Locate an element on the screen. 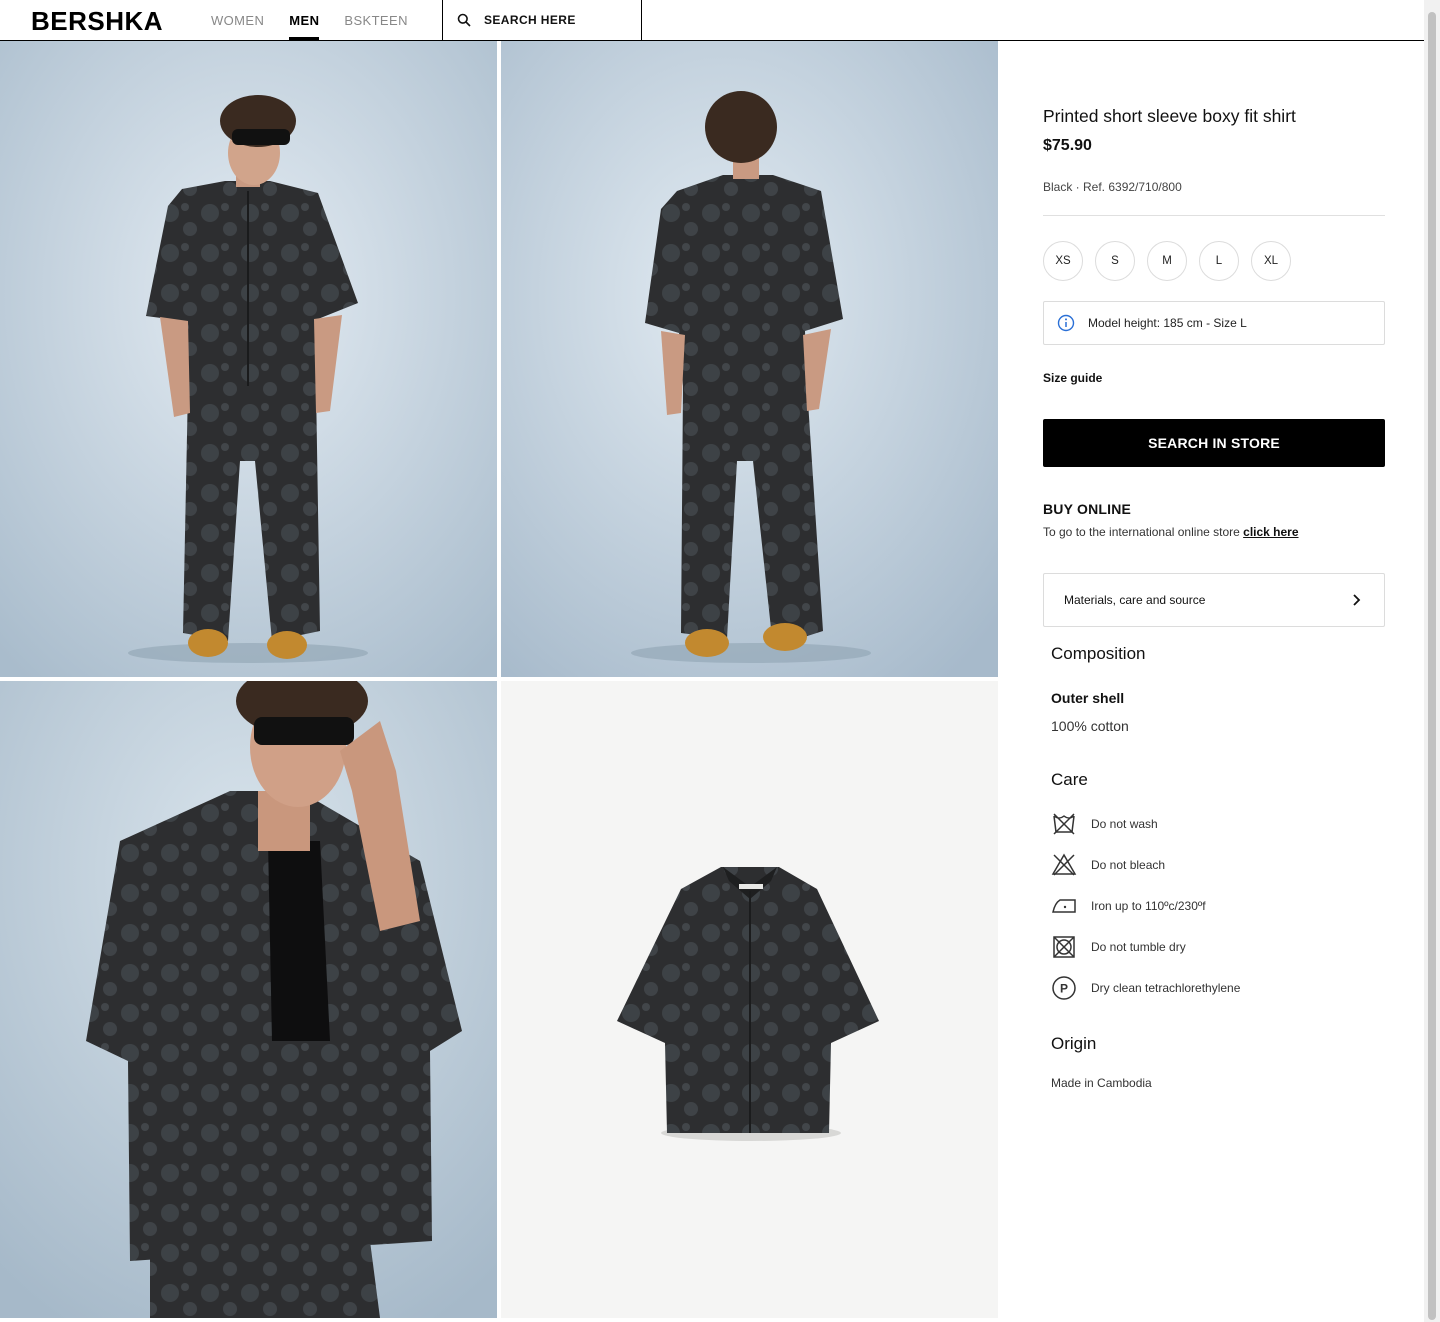  materials-care-source-button: Materials, care and source is located at coordinates (1214, 600).